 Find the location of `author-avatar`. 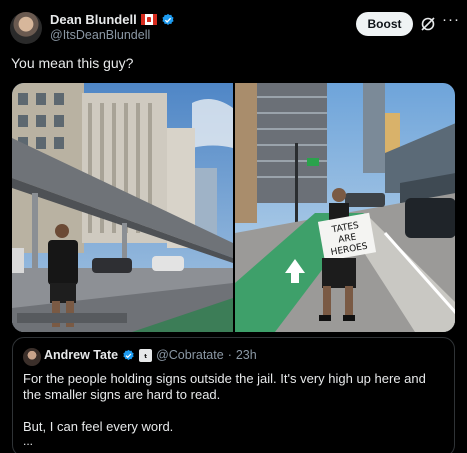

author-avatar is located at coordinates (26, 28).